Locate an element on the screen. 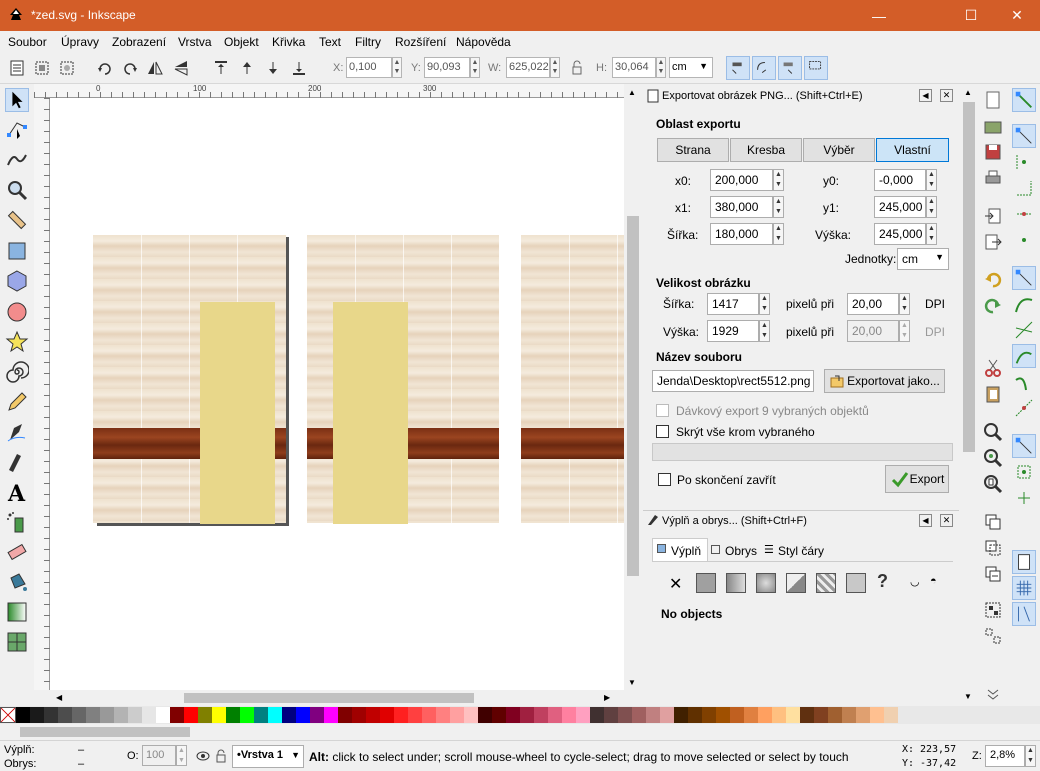 The width and height of the screenshot is (1040, 771). clone-icon is located at coordinates (993, 548).